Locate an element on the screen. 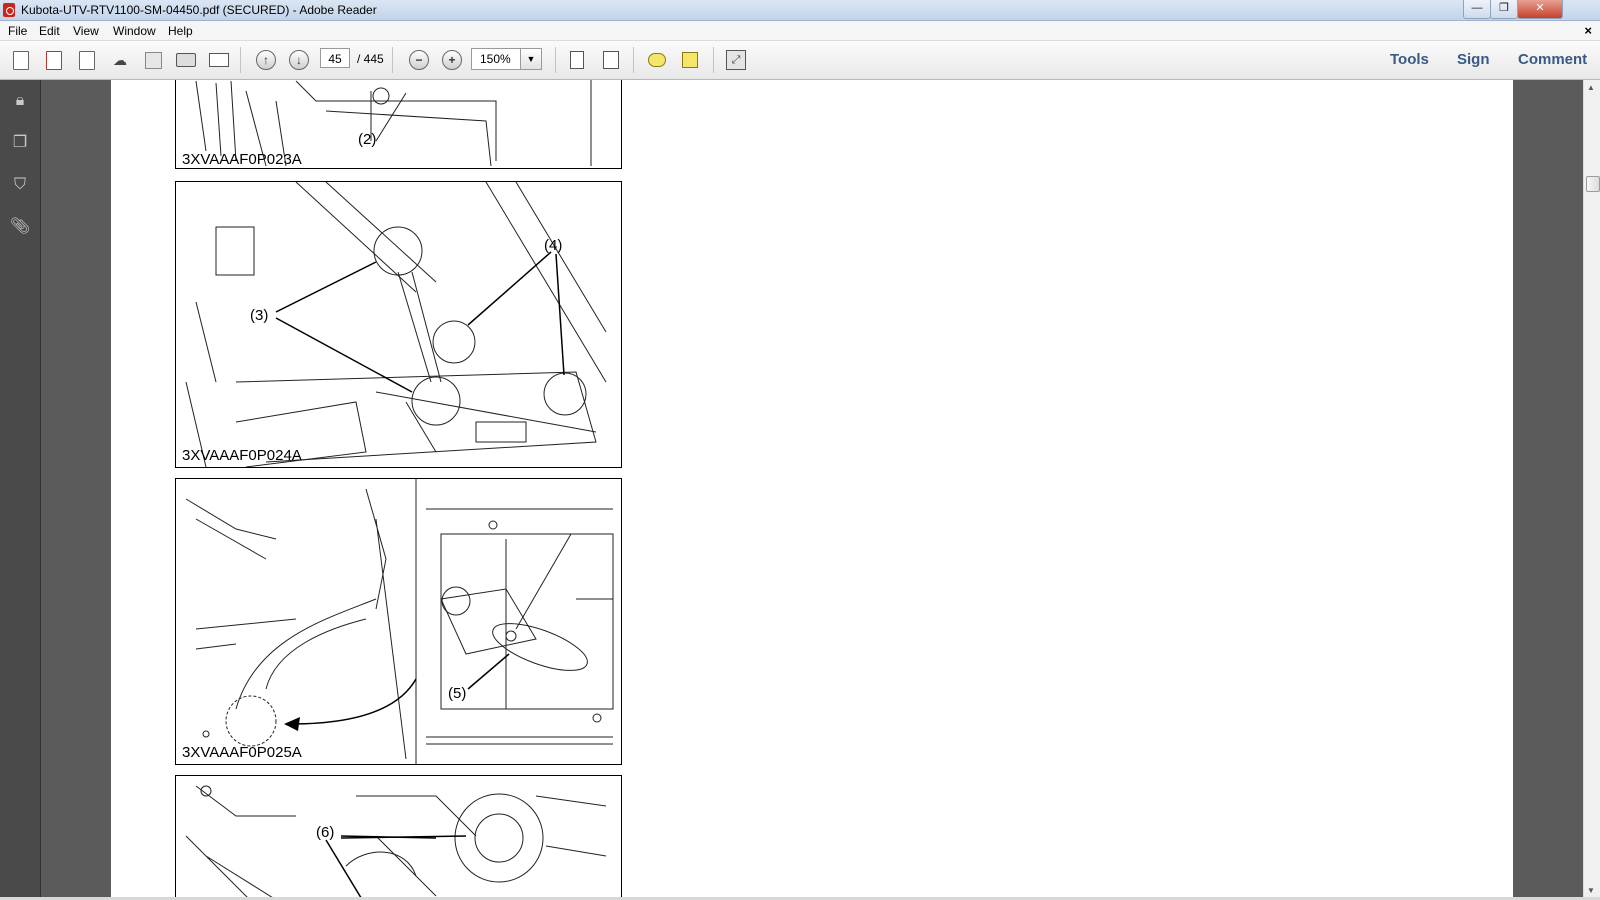 This screenshot has width=1600, height=900. figure-code: 3XVAAAF0P024A is located at coordinates (242, 455).